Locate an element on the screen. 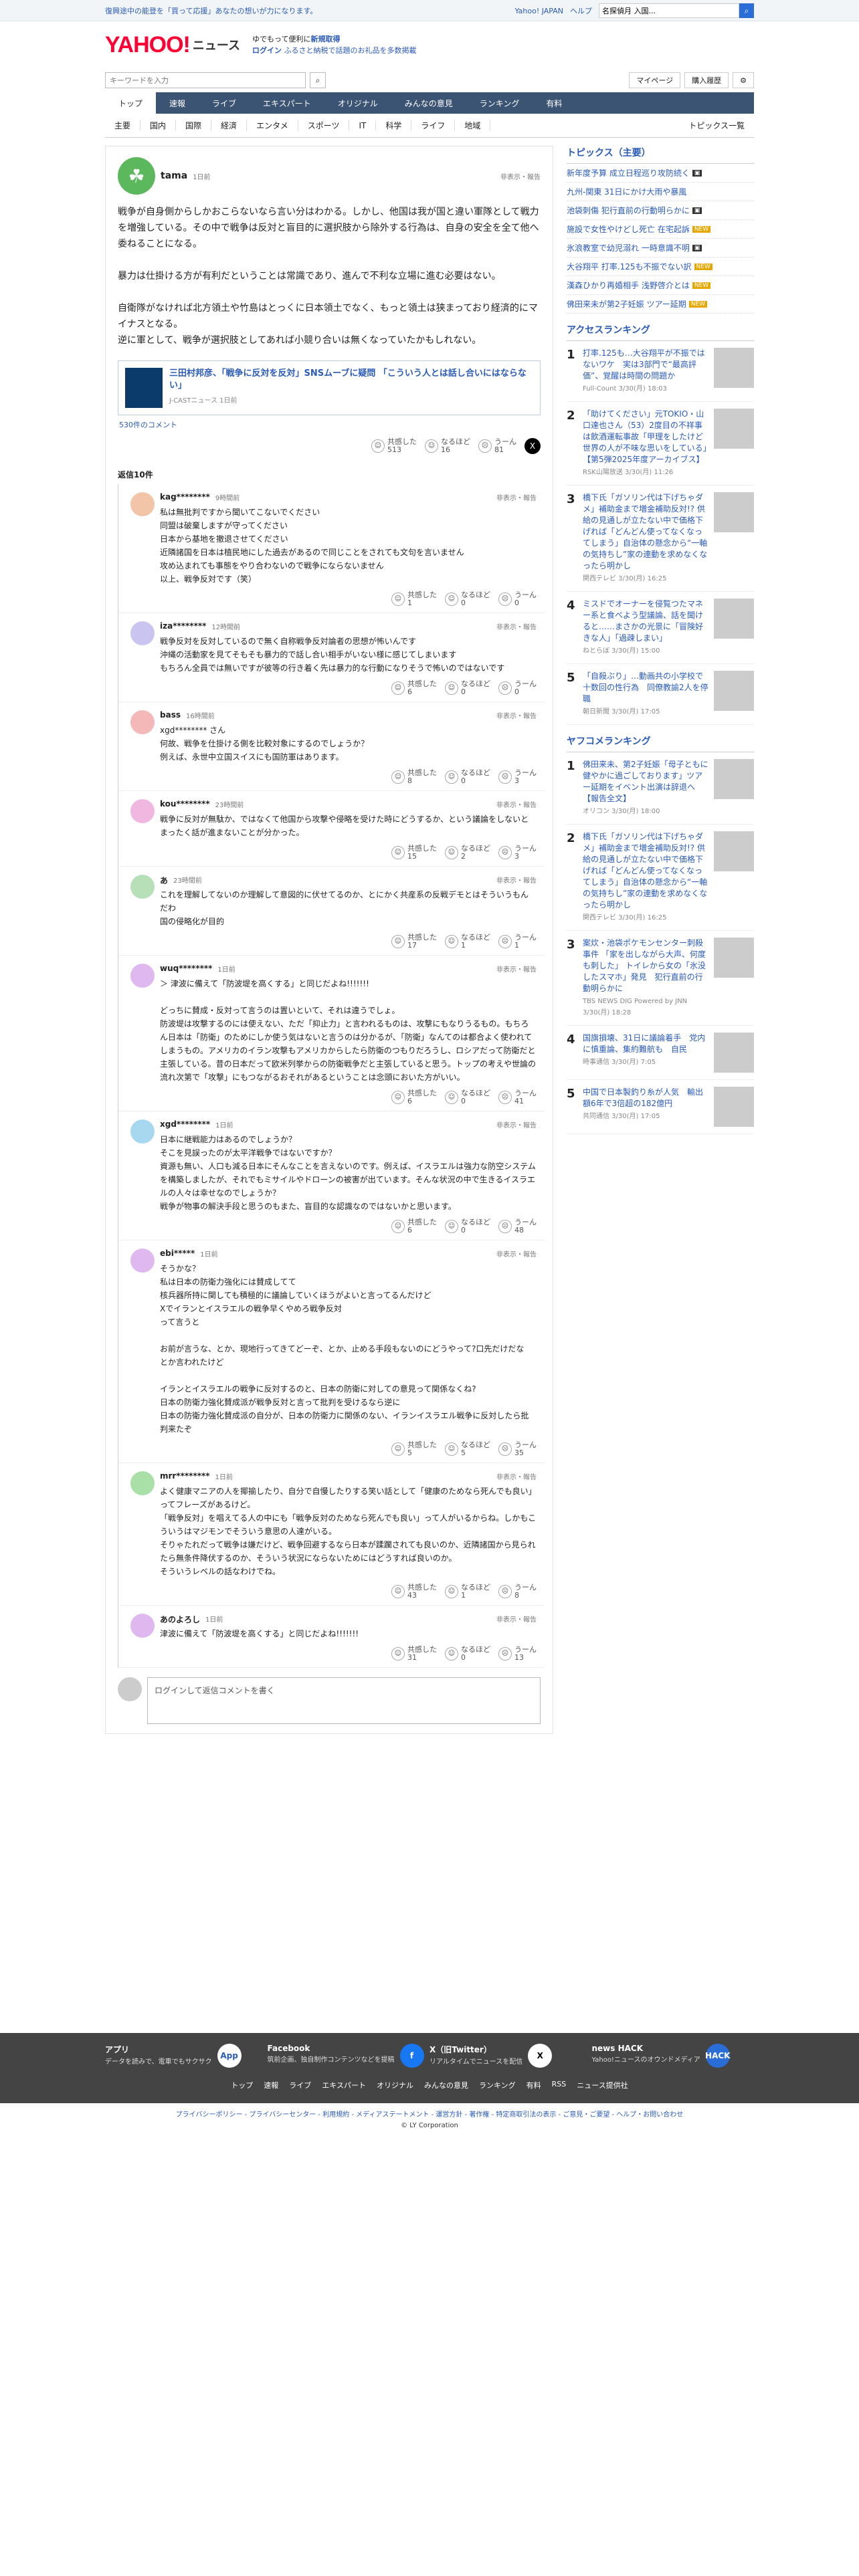  topics-list-link: トピックス一覧 is located at coordinates (716, 126).